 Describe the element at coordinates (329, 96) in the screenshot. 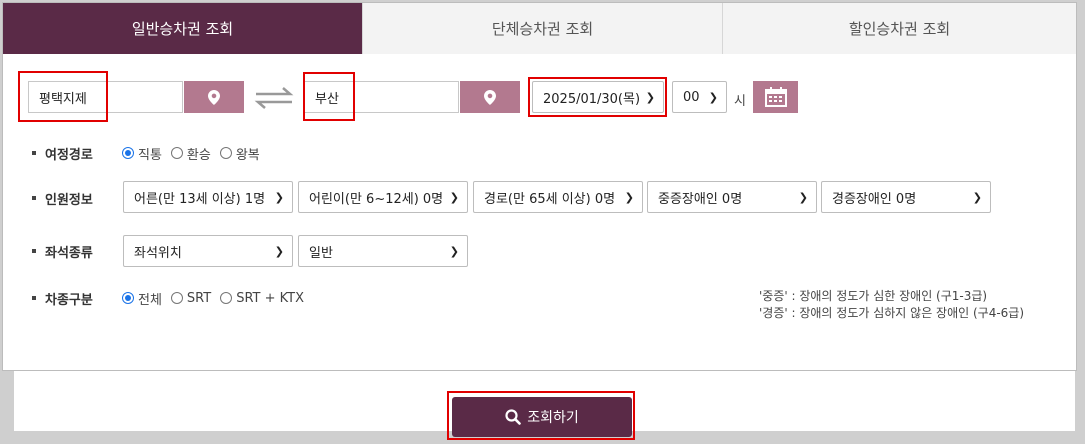

I see `arrival-highlight` at that location.